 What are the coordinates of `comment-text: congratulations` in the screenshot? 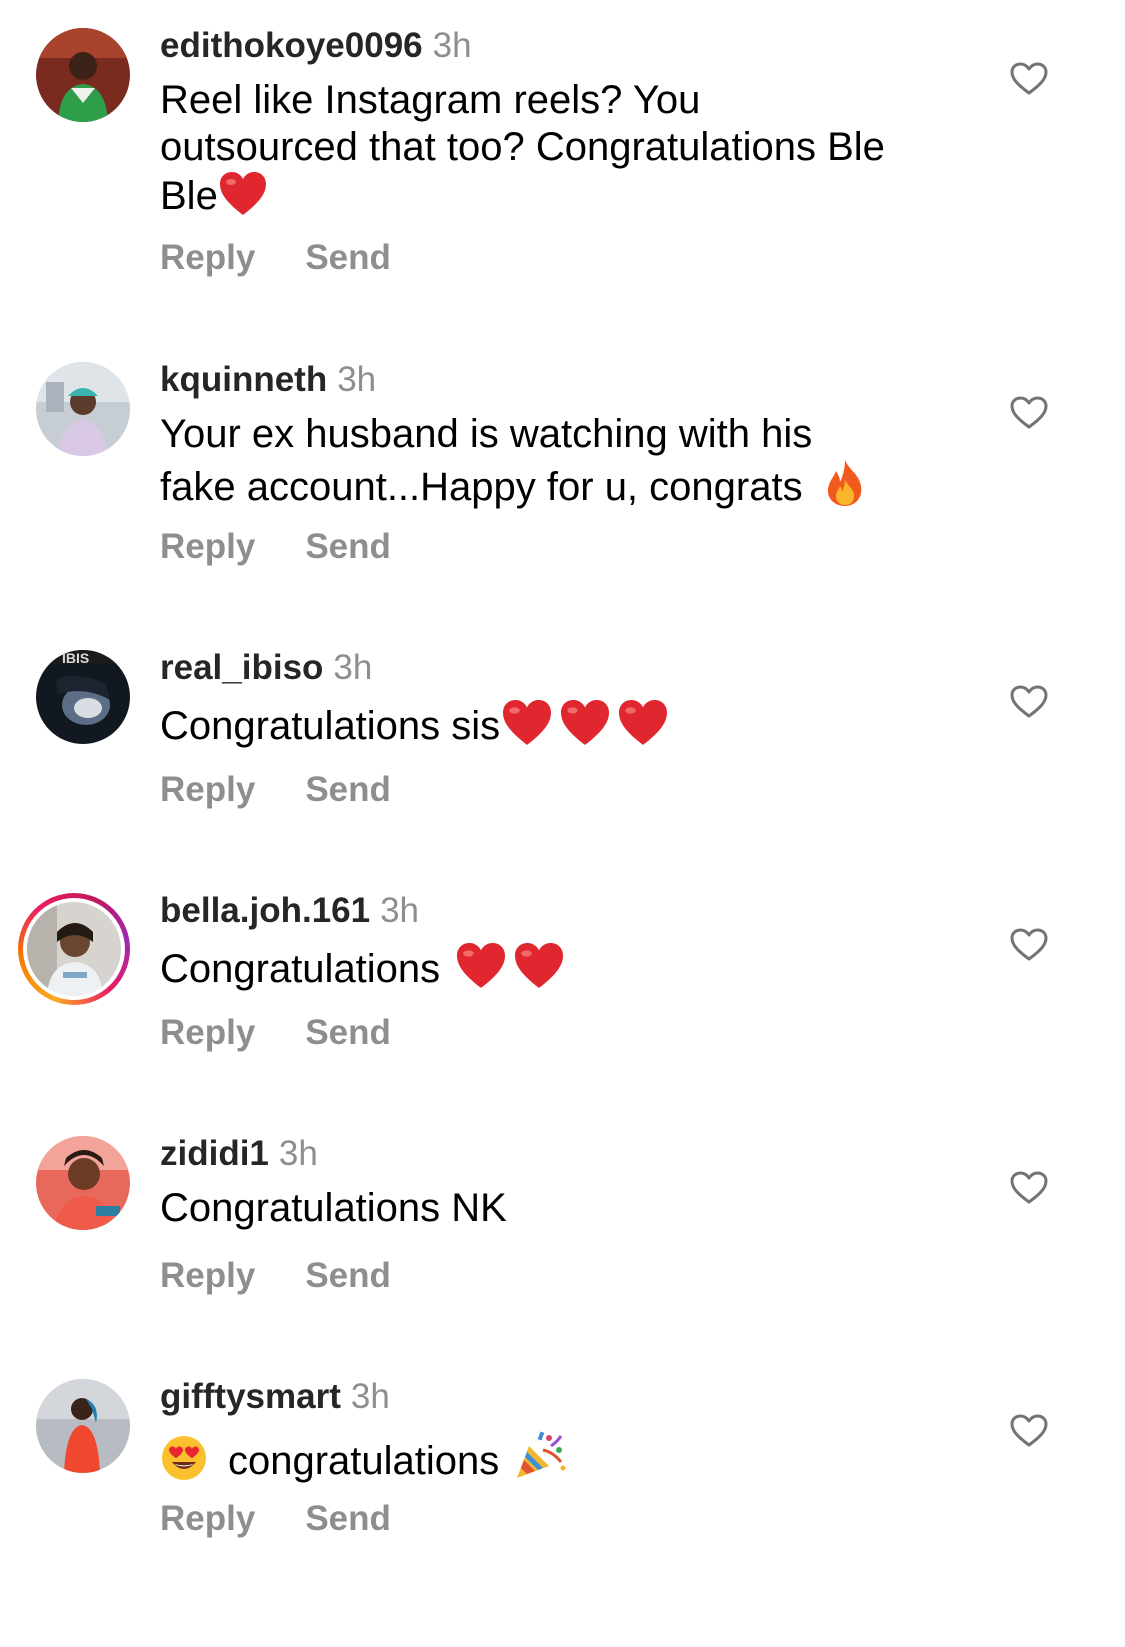 It's located at (570, 1460).